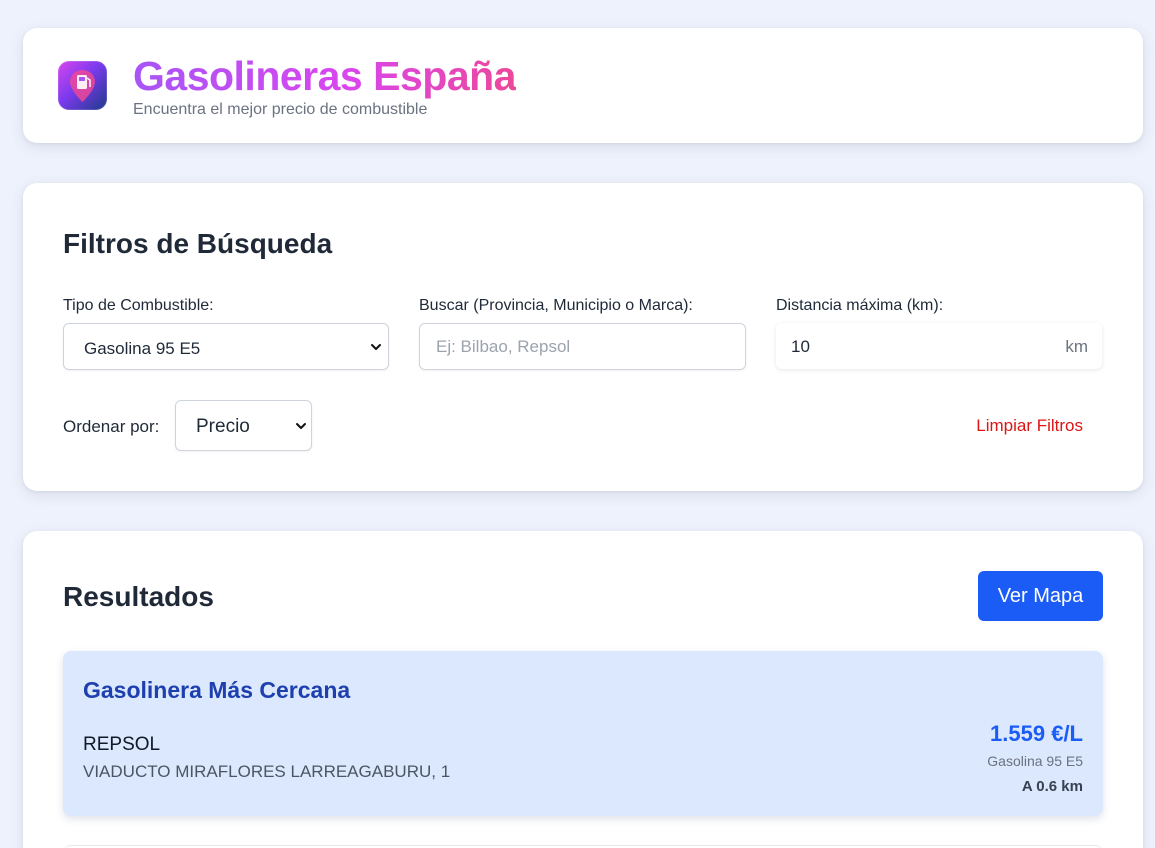 This screenshot has height=848, width=1155. Describe the element at coordinates (1076, 346) in the screenshot. I see `distance-unit: km` at that location.